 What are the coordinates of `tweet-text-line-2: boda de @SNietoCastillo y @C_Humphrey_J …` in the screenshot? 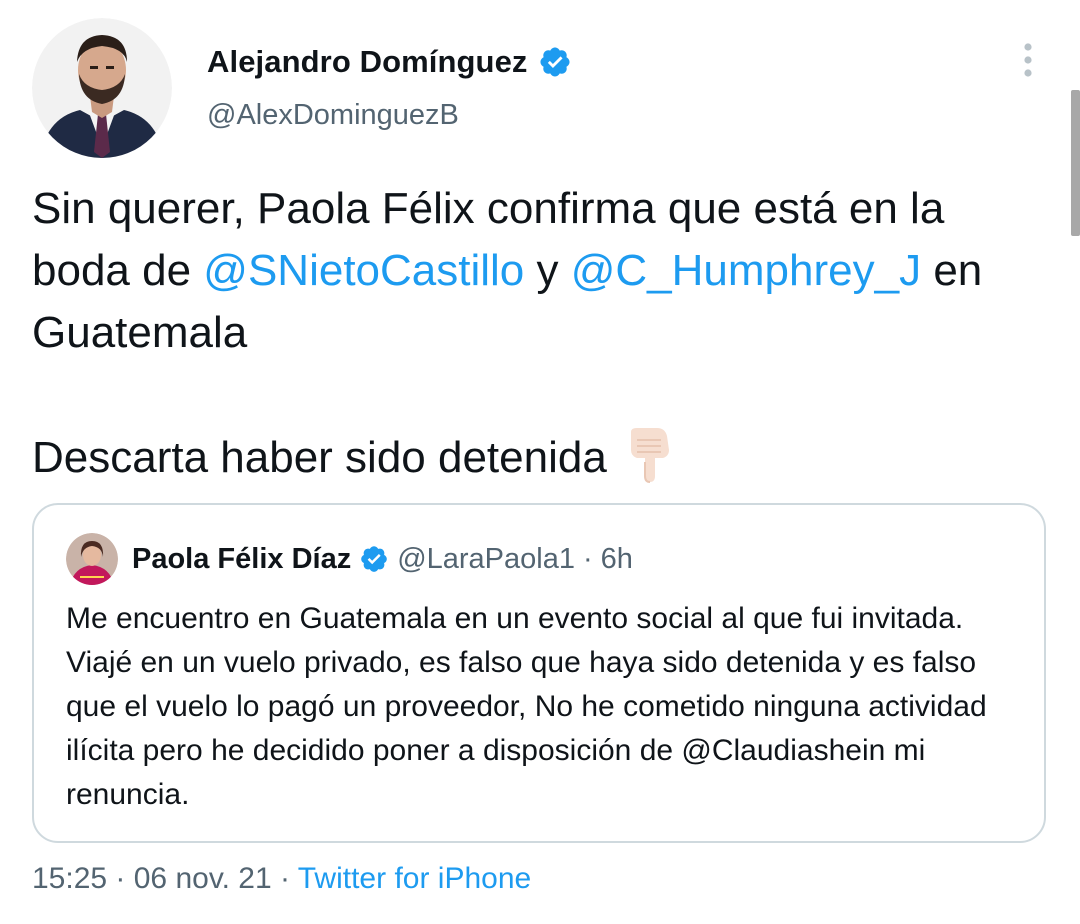 It's located at (542, 271).